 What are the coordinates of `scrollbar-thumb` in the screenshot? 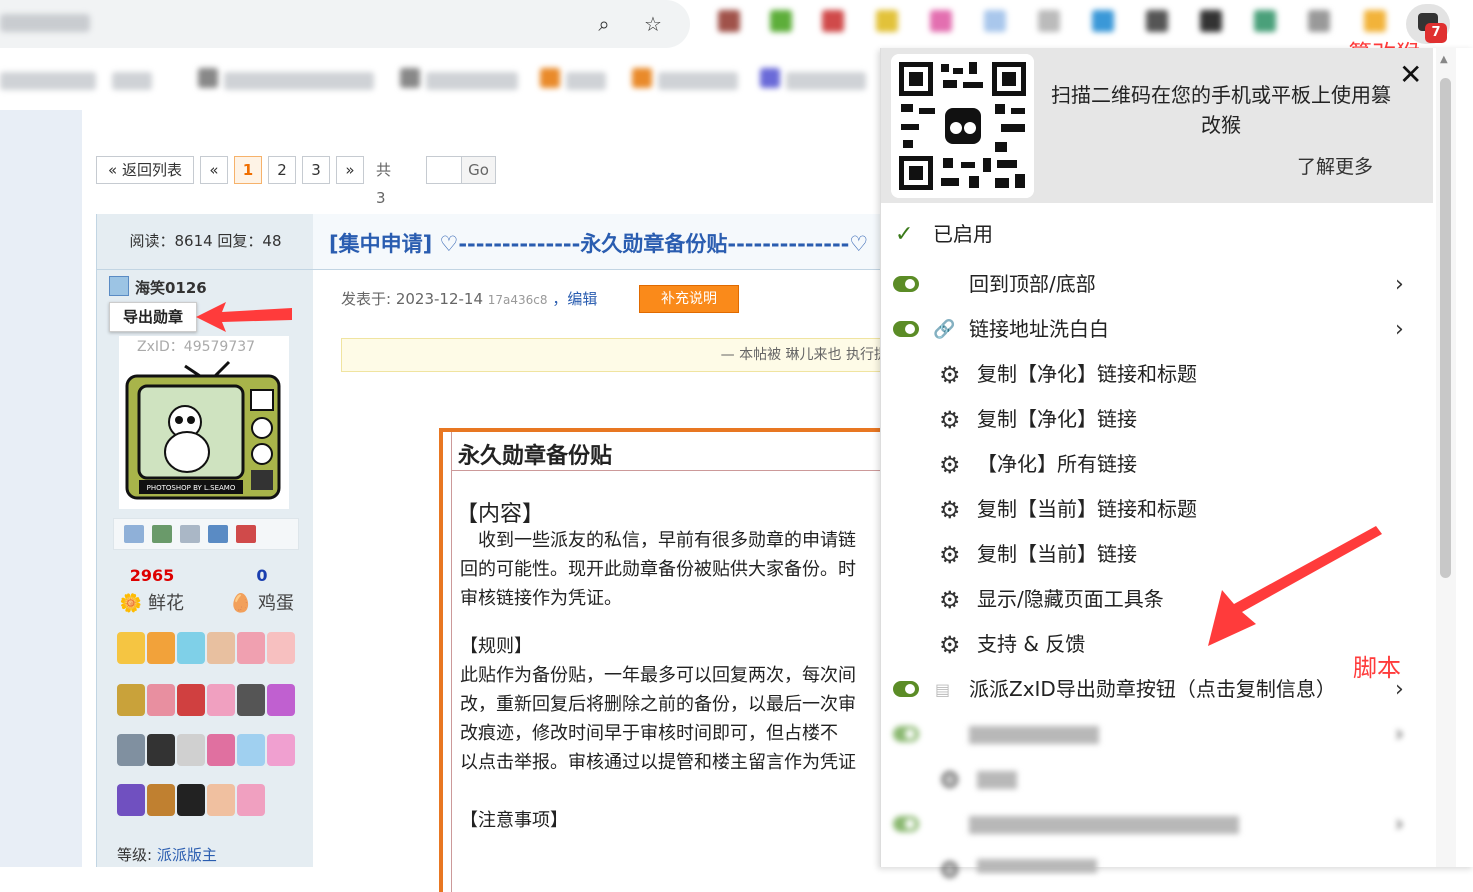 It's located at (1445, 328).